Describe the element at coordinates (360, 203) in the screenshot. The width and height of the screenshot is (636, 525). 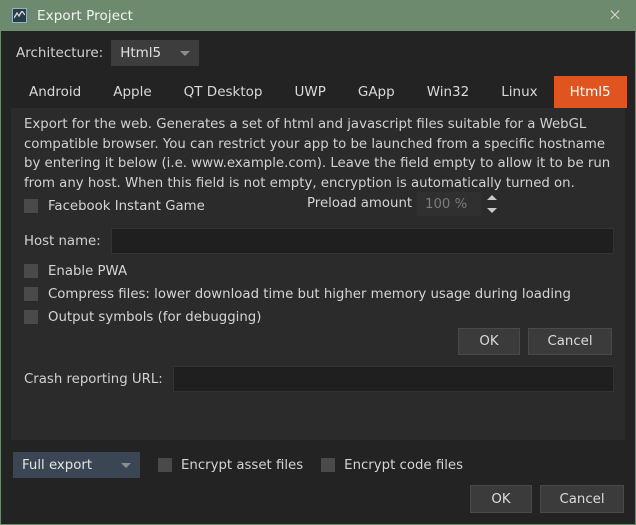
I see `preload-amount-label: Preload amount` at that location.